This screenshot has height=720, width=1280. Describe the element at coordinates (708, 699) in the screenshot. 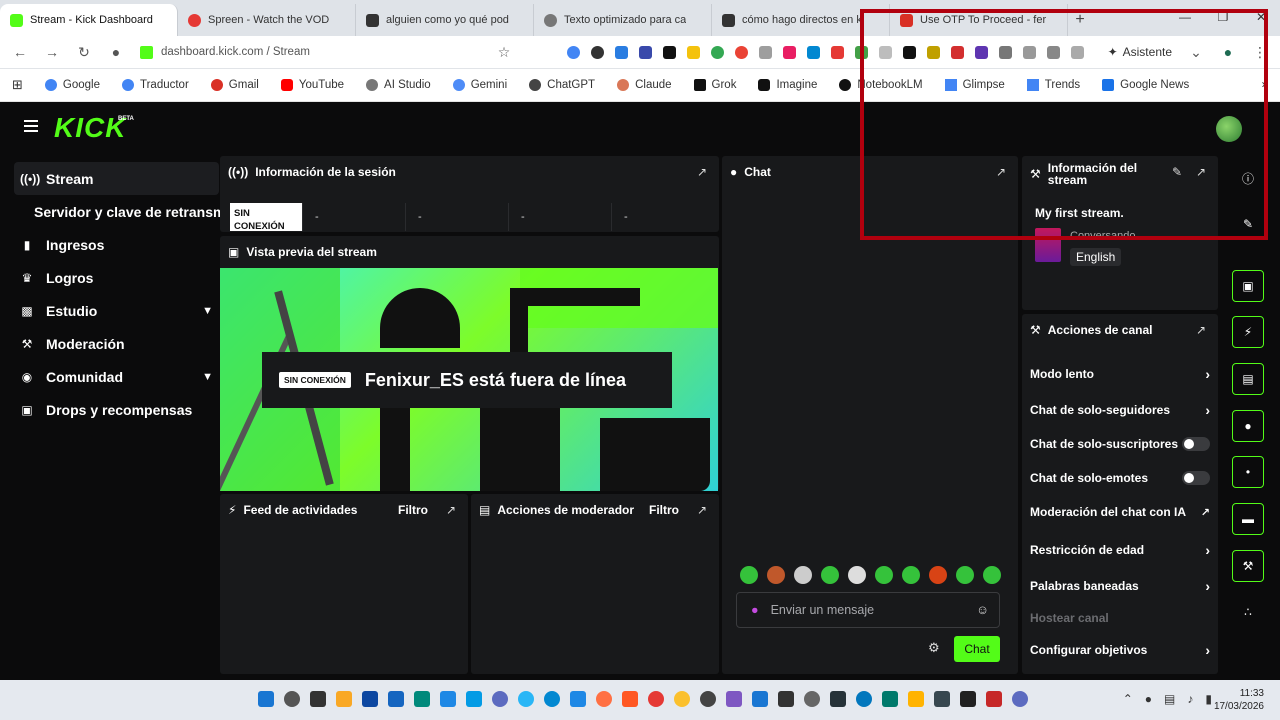

I see `chatgpt-icon` at that location.